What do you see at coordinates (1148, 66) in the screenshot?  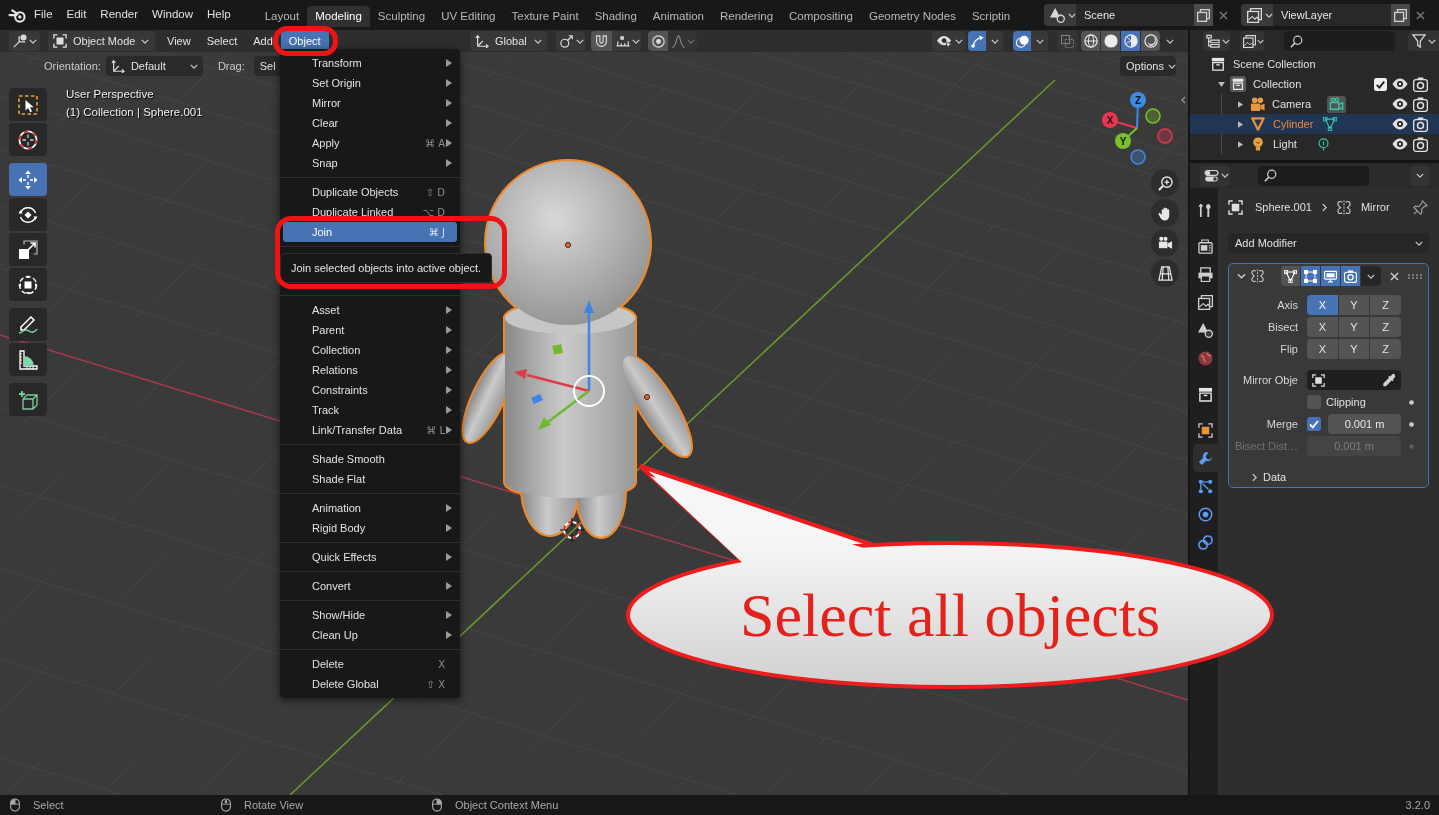 I see `options-dropdown: Options` at bounding box center [1148, 66].